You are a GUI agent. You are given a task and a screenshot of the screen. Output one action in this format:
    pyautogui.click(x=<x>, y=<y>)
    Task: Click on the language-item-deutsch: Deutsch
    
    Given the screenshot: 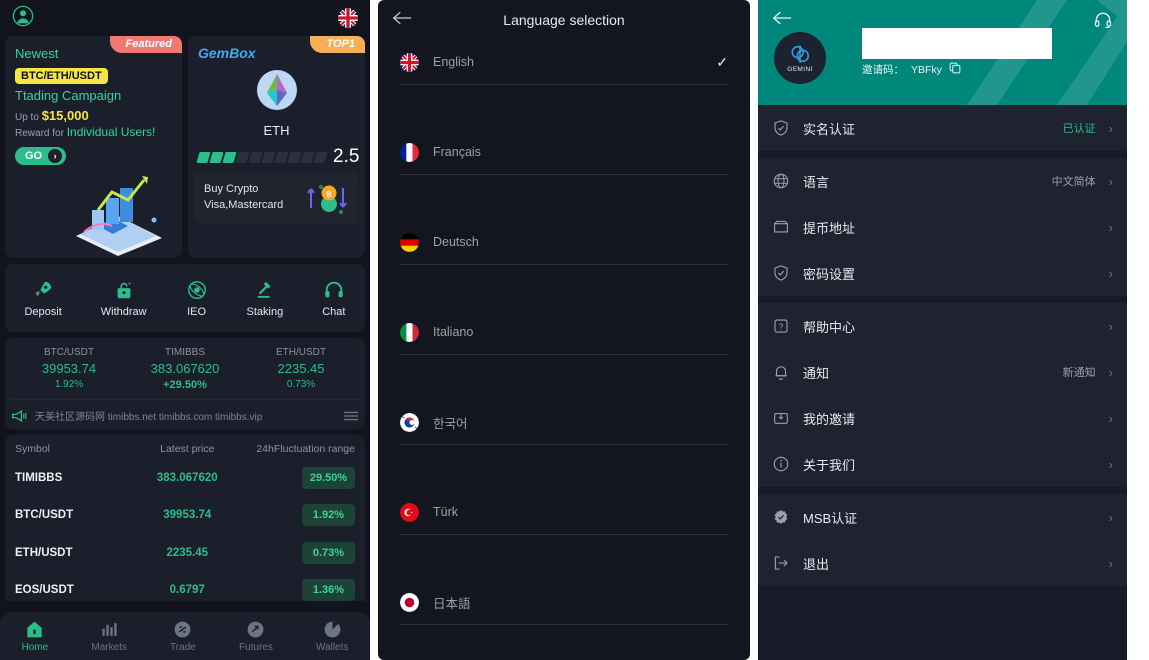 What is the action you would take?
    pyautogui.click(x=564, y=242)
    